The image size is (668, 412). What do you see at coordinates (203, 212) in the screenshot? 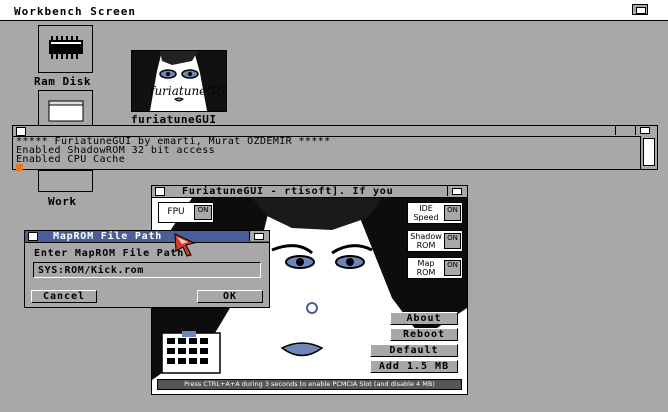
I see `fpu-on-switch: ON` at bounding box center [203, 212].